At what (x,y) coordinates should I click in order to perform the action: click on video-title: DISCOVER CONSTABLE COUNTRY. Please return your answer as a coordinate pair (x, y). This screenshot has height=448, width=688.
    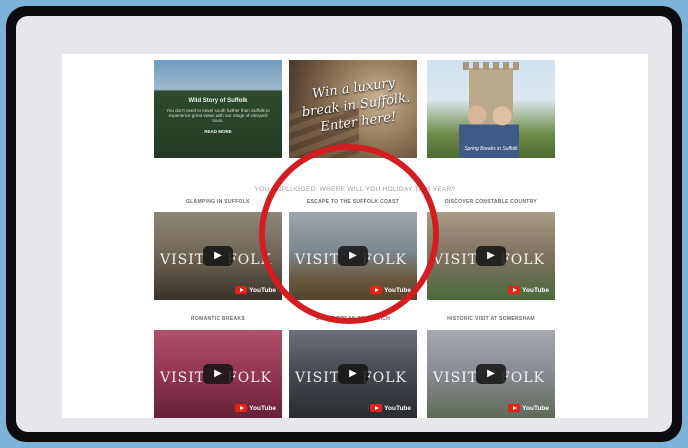
    Looking at the image, I should click on (491, 202).